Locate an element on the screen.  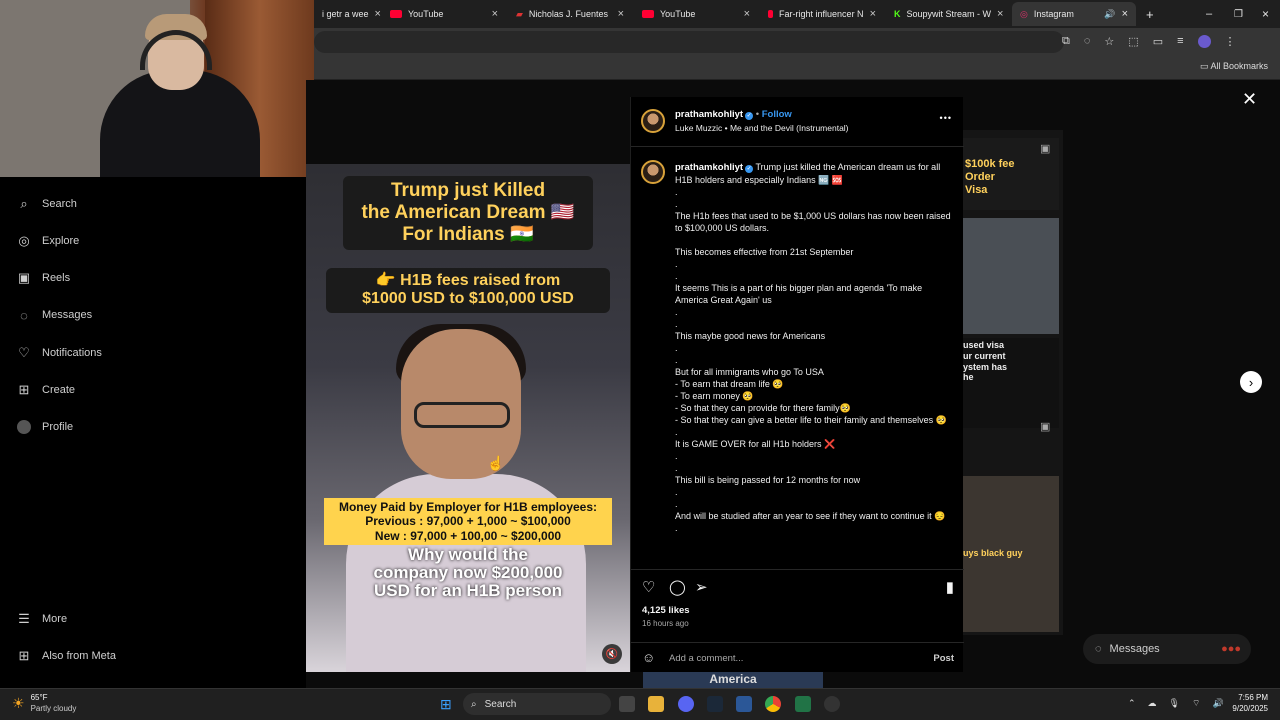
messages-pill: ◌ Messages ●●● is located at coordinates (1167, 649).